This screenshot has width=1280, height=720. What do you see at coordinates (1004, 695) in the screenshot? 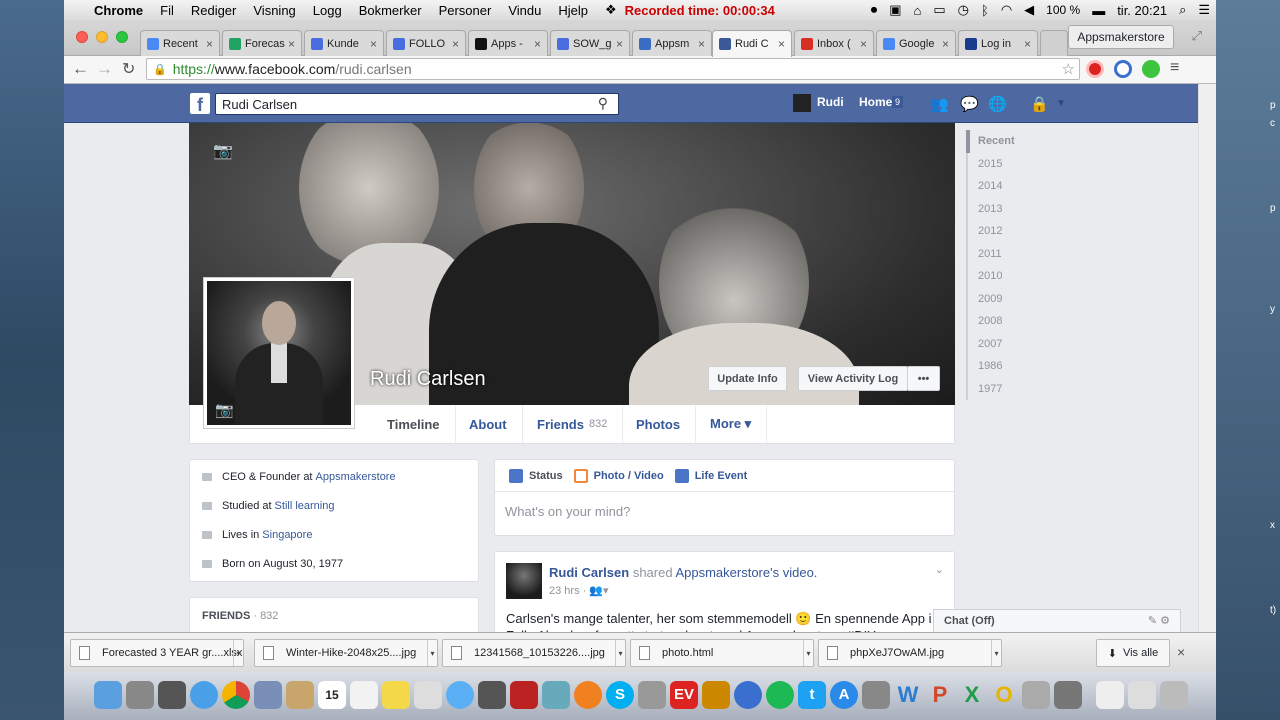
I see `outlook-icon: O` at bounding box center [1004, 695].